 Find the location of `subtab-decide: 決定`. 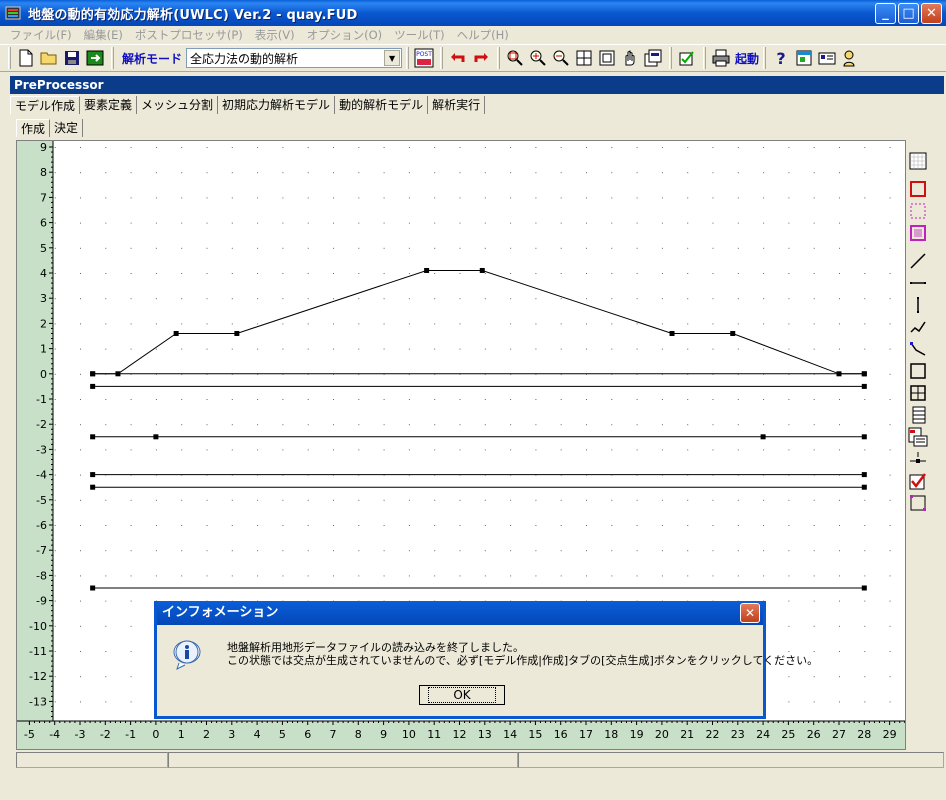

subtab-decide: 決定 is located at coordinates (67, 128).